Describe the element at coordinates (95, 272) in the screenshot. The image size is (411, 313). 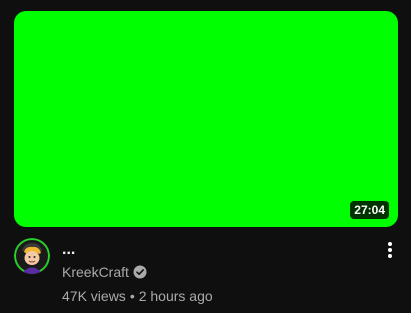
I see `channel-name: KreekCraft` at that location.